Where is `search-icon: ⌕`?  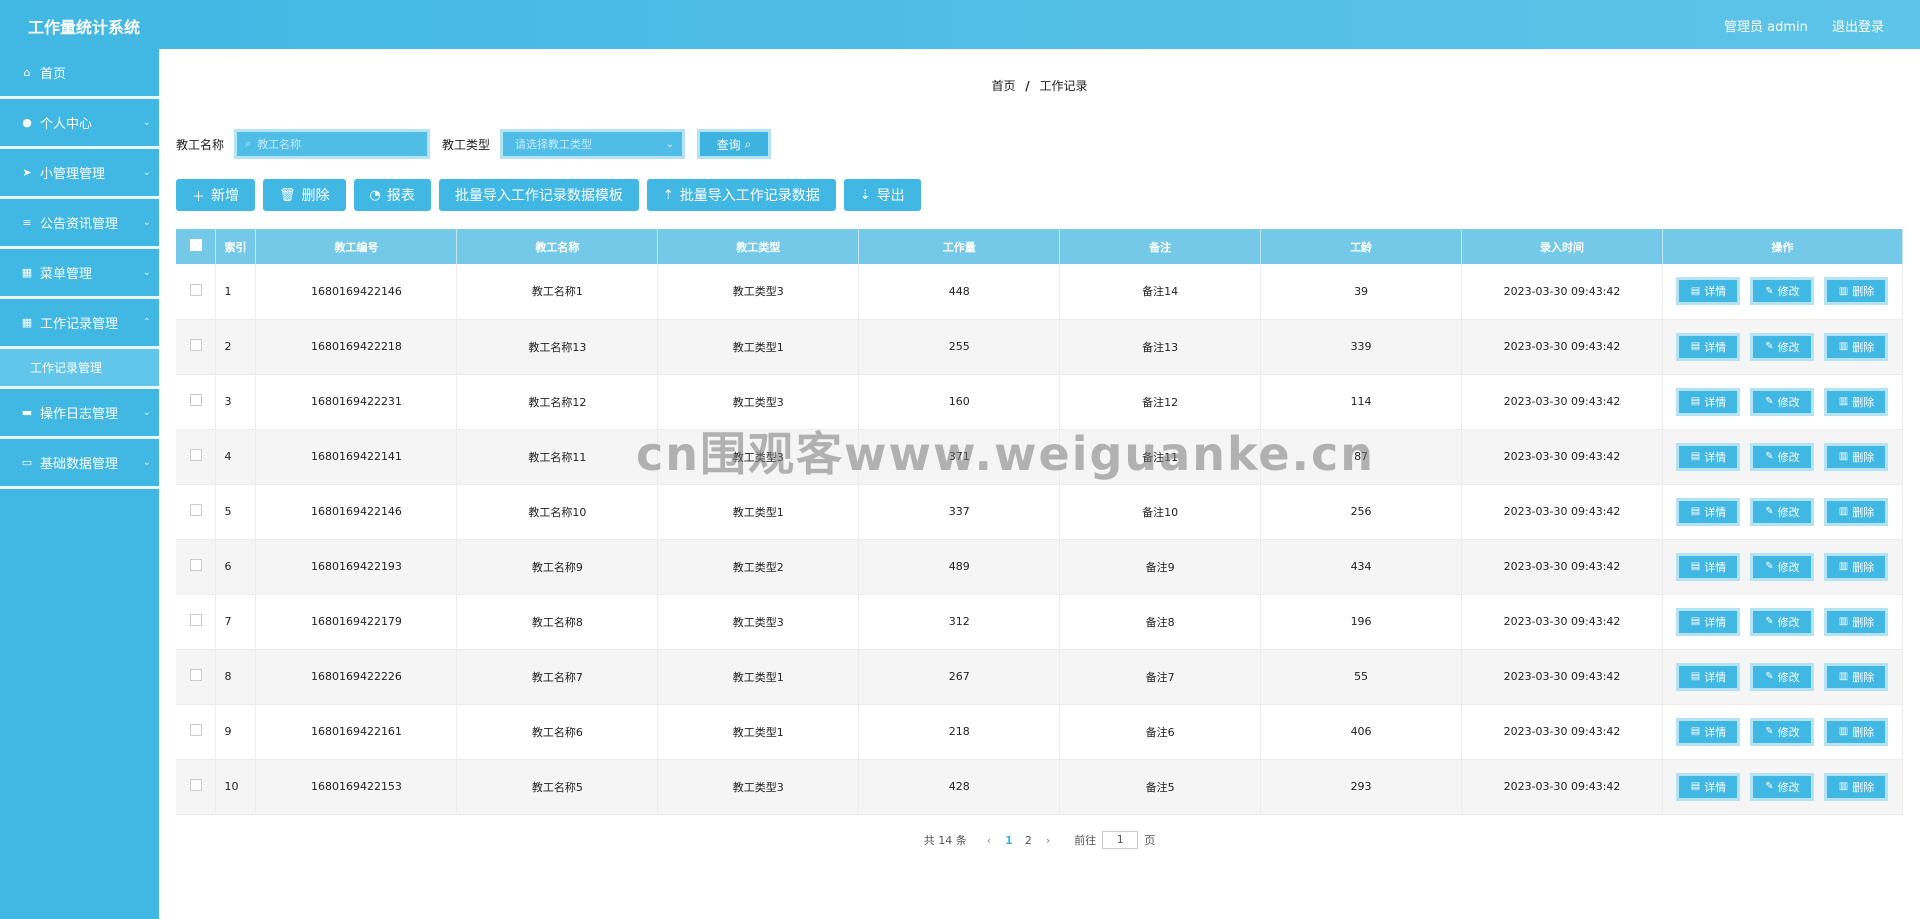
search-icon: ⌕ is located at coordinates (248, 143).